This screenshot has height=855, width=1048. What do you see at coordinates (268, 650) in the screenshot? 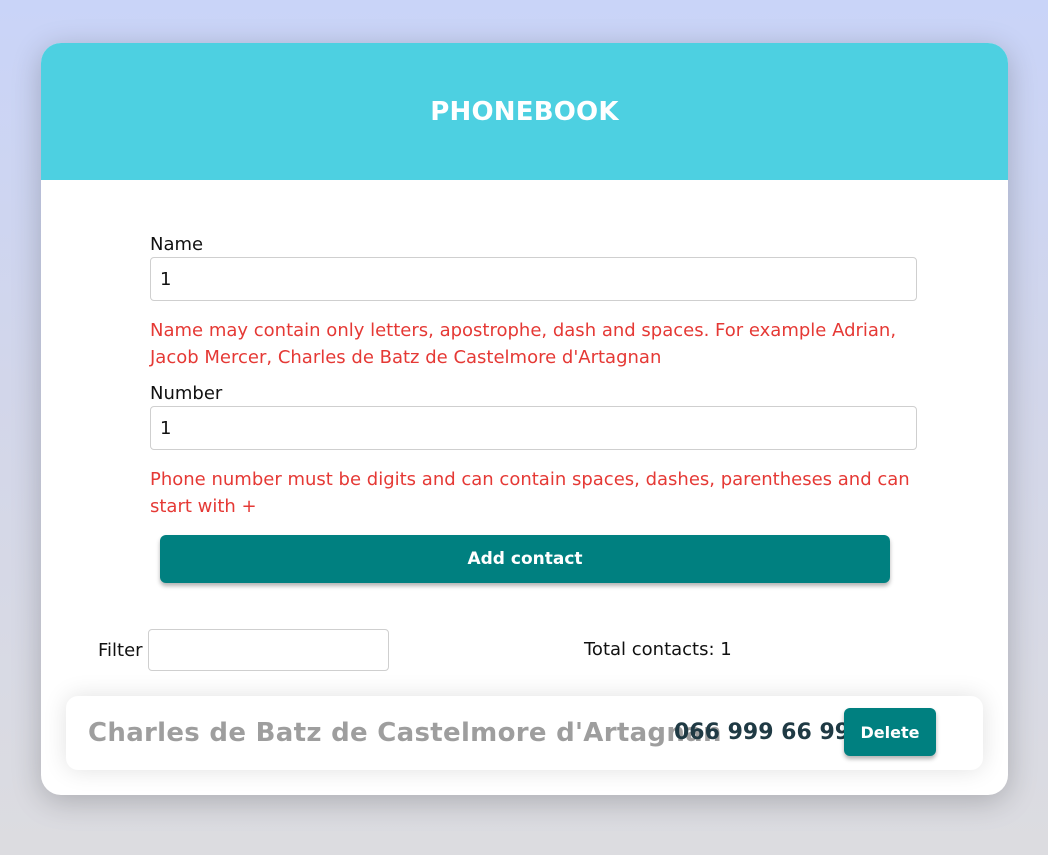
I see `filter-input` at bounding box center [268, 650].